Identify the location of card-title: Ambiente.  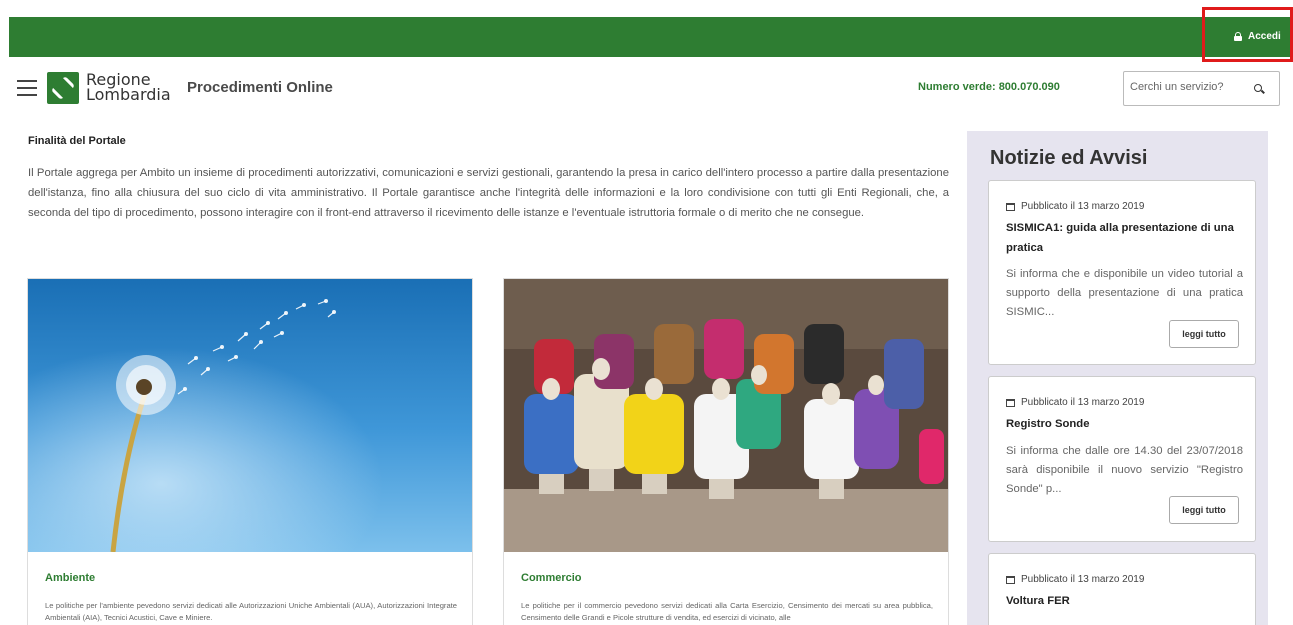
(70, 578).